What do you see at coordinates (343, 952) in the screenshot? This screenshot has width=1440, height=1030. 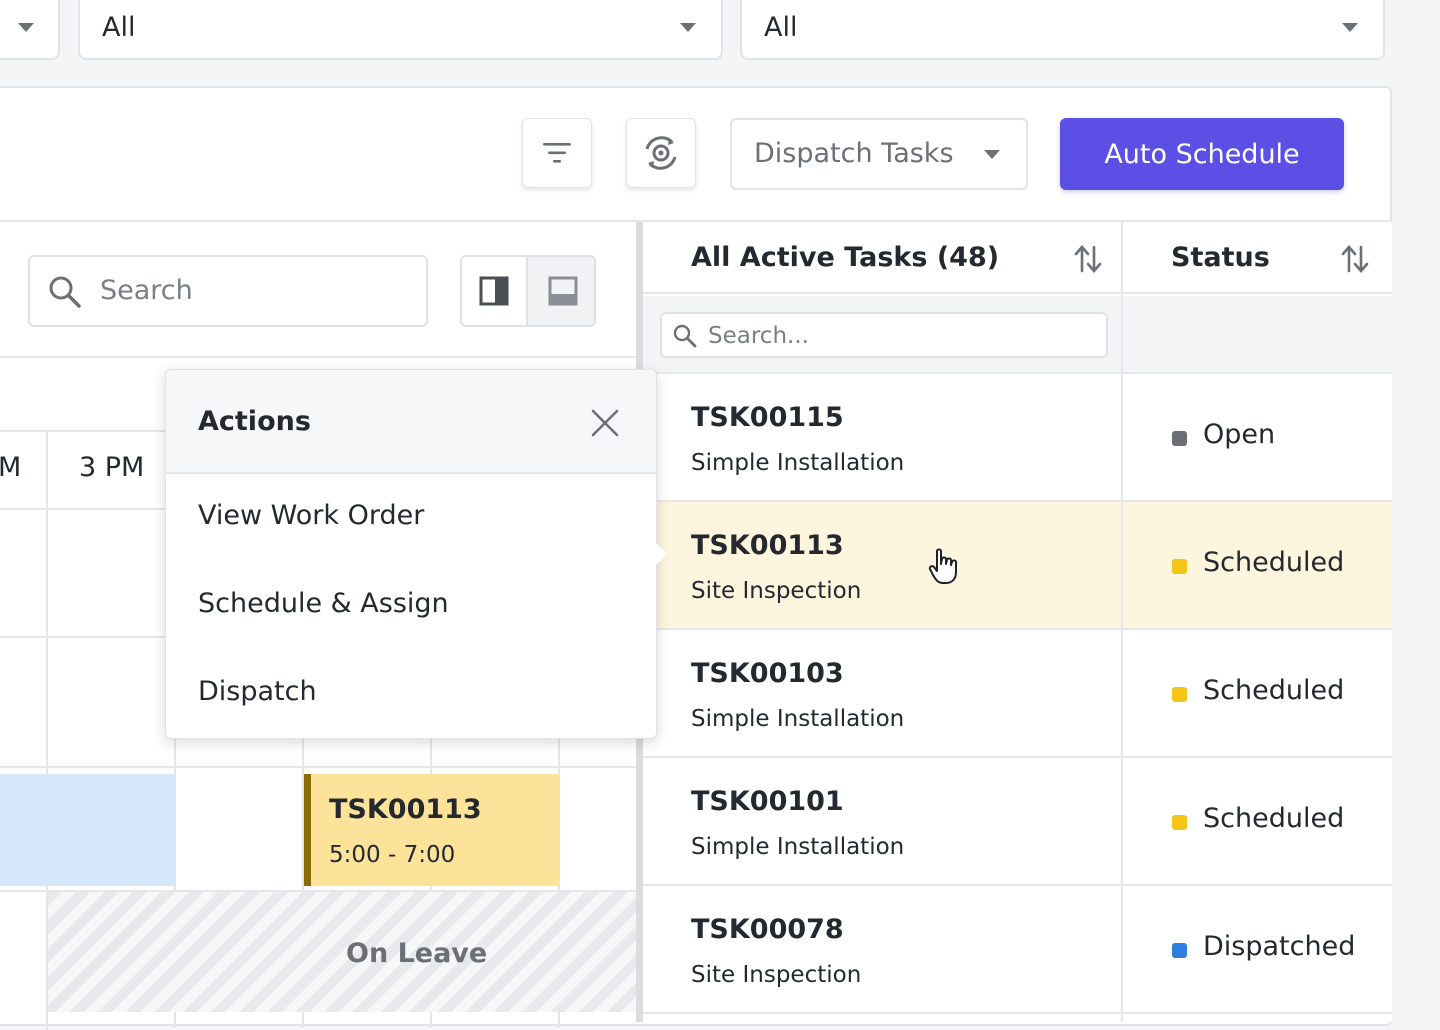 I see `on-leave-block: On Leave` at bounding box center [343, 952].